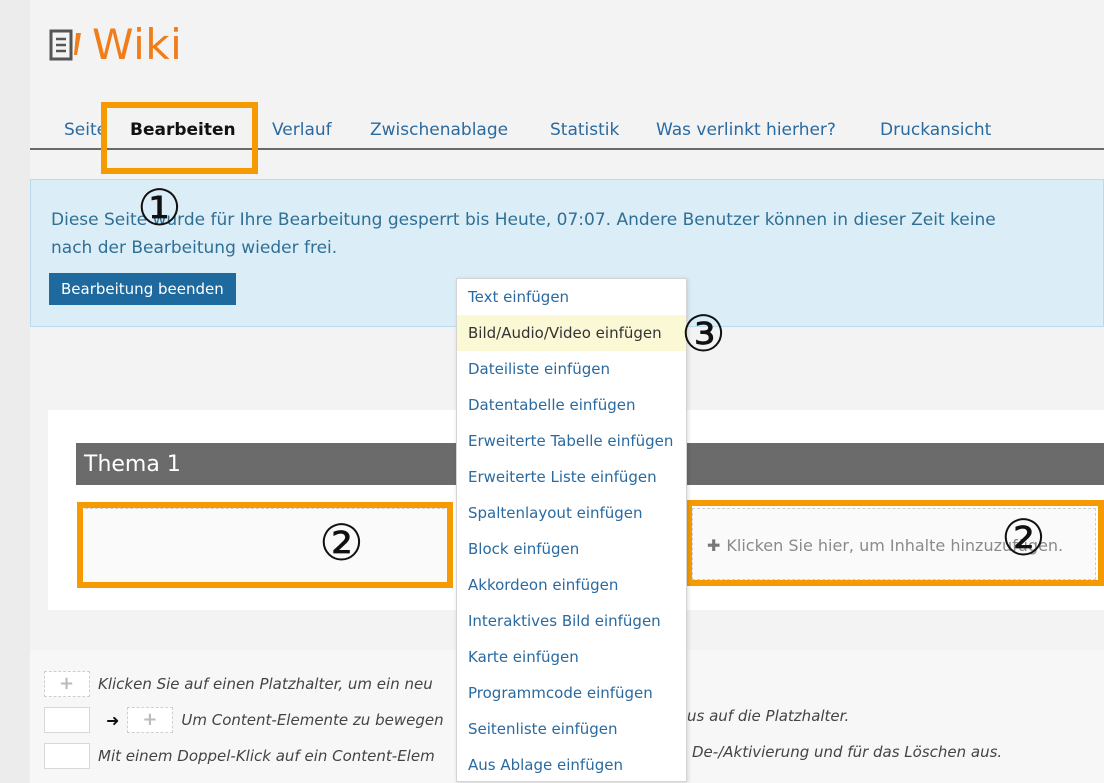 The height and width of the screenshot is (783, 1104). What do you see at coordinates (571, 621) in the screenshot?
I see `menu-item-interactive-image: Interaktives Bild einfügen` at bounding box center [571, 621].